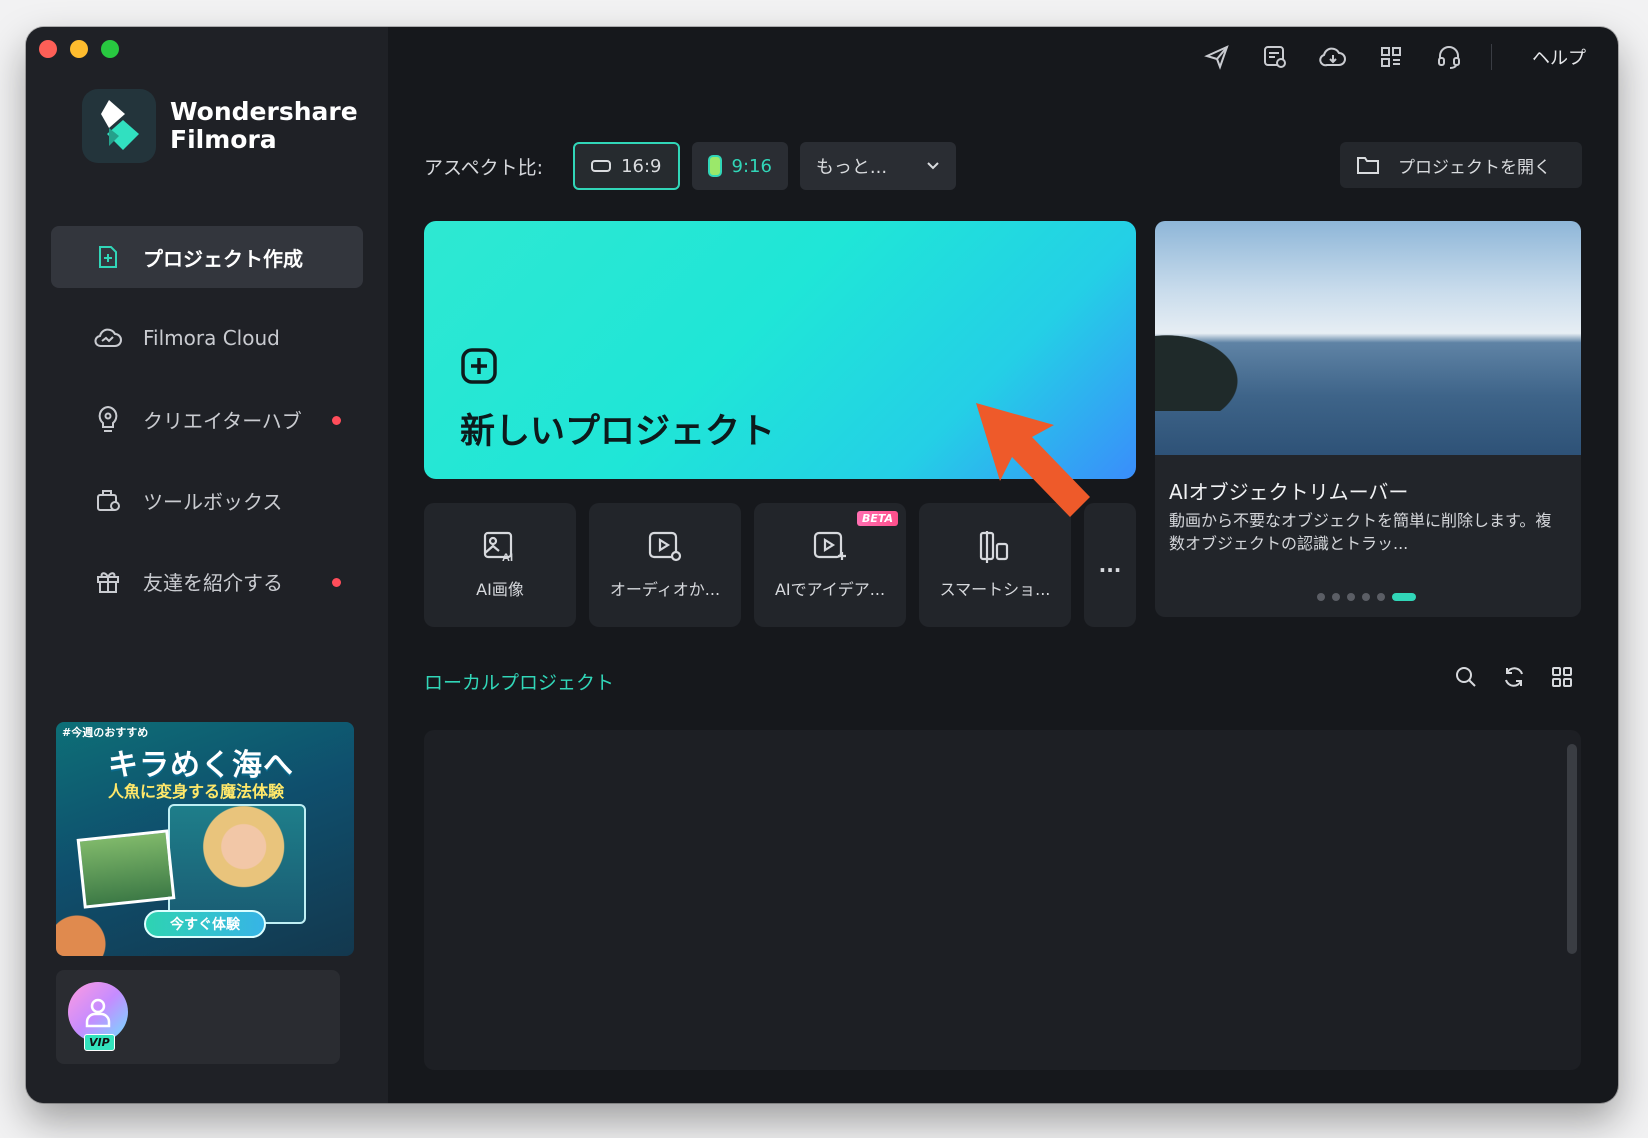  What do you see at coordinates (1217, 57) in the screenshot?
I see `send-icon` at bounding box center [1217, 57].